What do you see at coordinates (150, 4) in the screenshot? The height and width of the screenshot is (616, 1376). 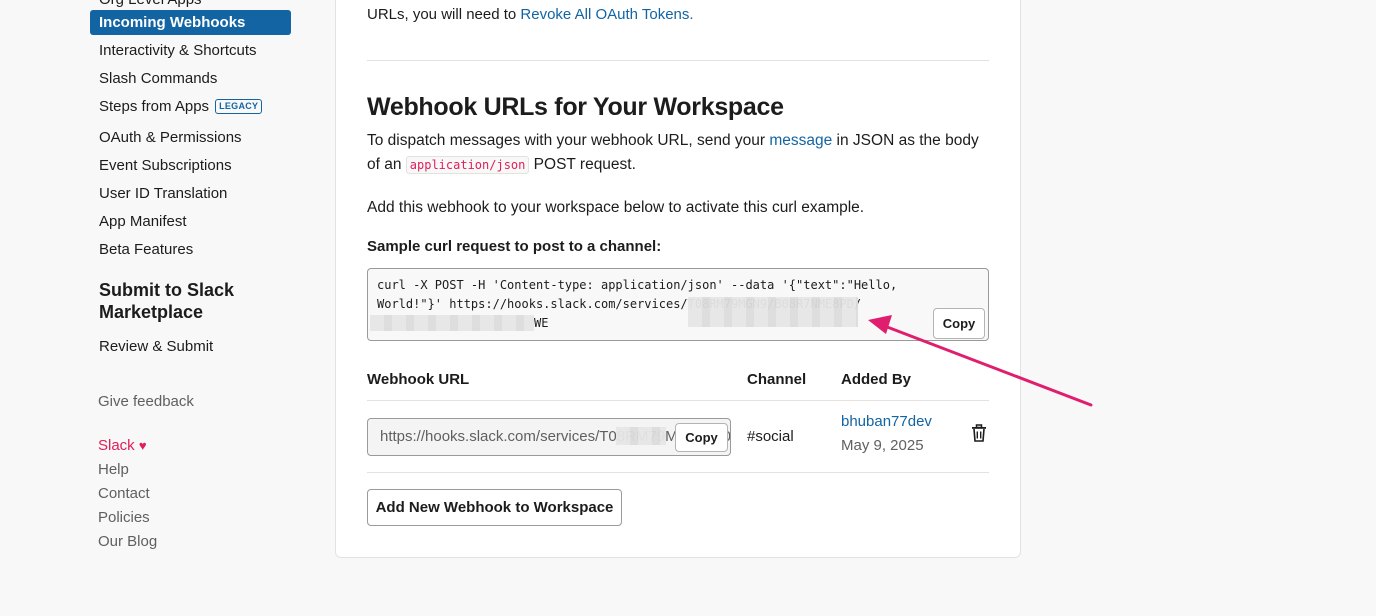 I see `sidebar-item-org-level-apps: Org Level Apps` at bounding box center [150, 4].